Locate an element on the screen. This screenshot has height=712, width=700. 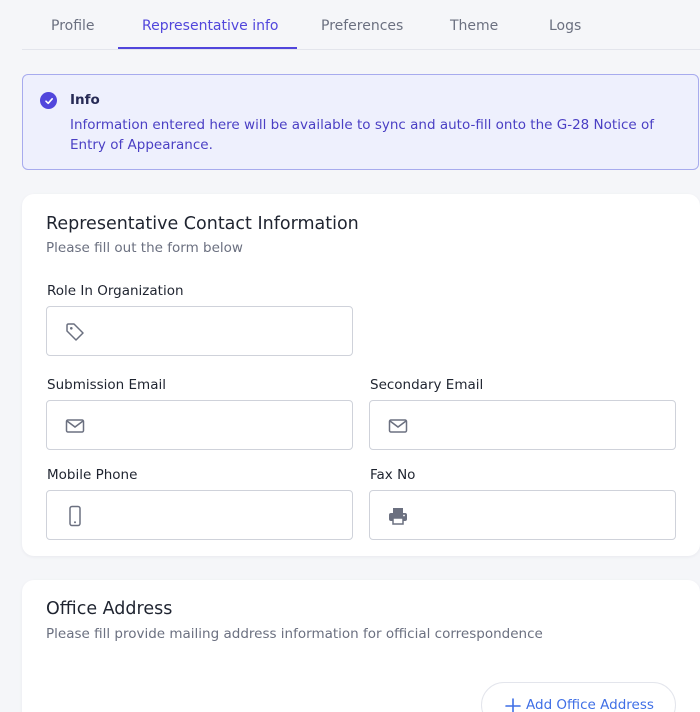
secondary-email-input is located at coordinates (544, 425).